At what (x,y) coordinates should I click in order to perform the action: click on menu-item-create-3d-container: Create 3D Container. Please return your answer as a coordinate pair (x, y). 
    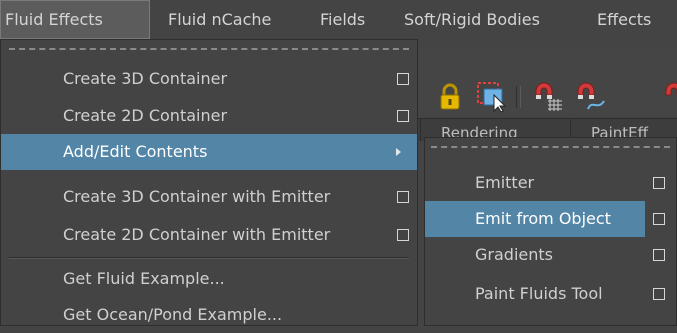
    Looking at the image, I should click on (209, 79).